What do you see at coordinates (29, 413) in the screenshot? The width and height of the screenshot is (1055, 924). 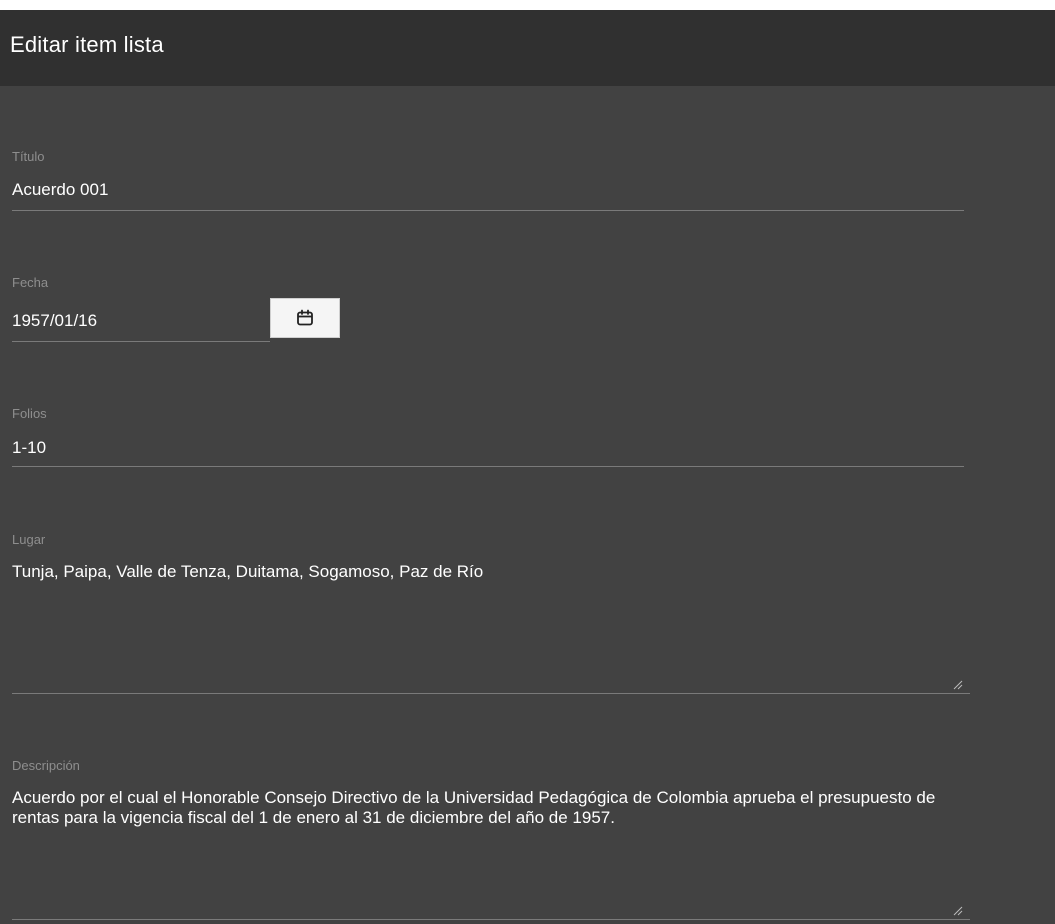 I see `folios-label: Folios` at bounding box center [29, 413].